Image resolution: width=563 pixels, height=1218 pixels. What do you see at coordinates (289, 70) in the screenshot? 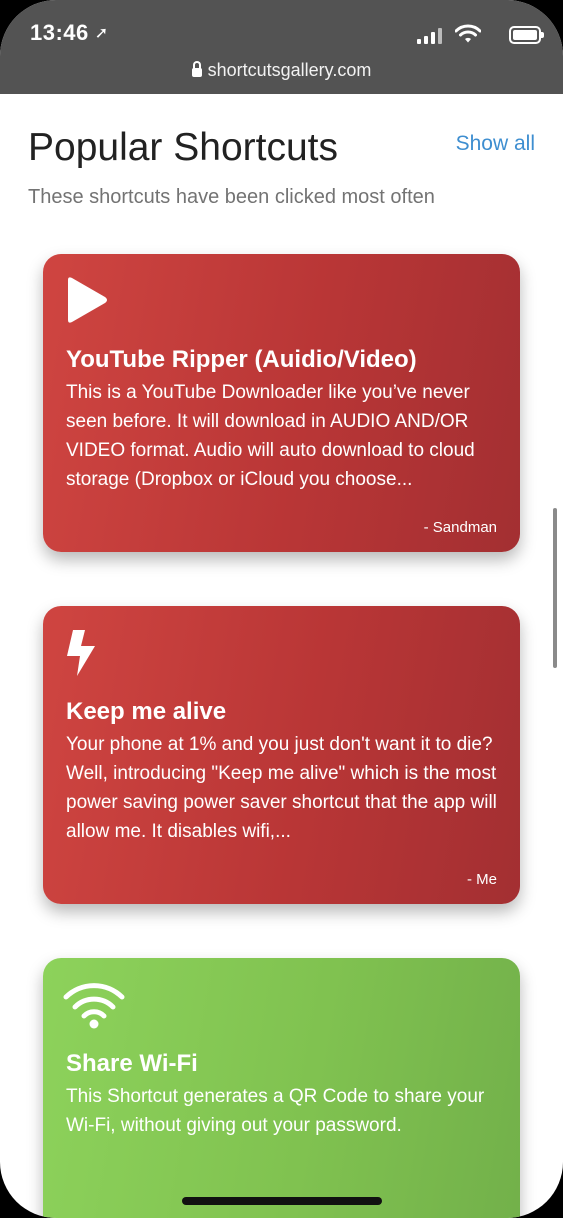
I see `url-text: shortcutsgallery.com` at bounding box center [289, 70].